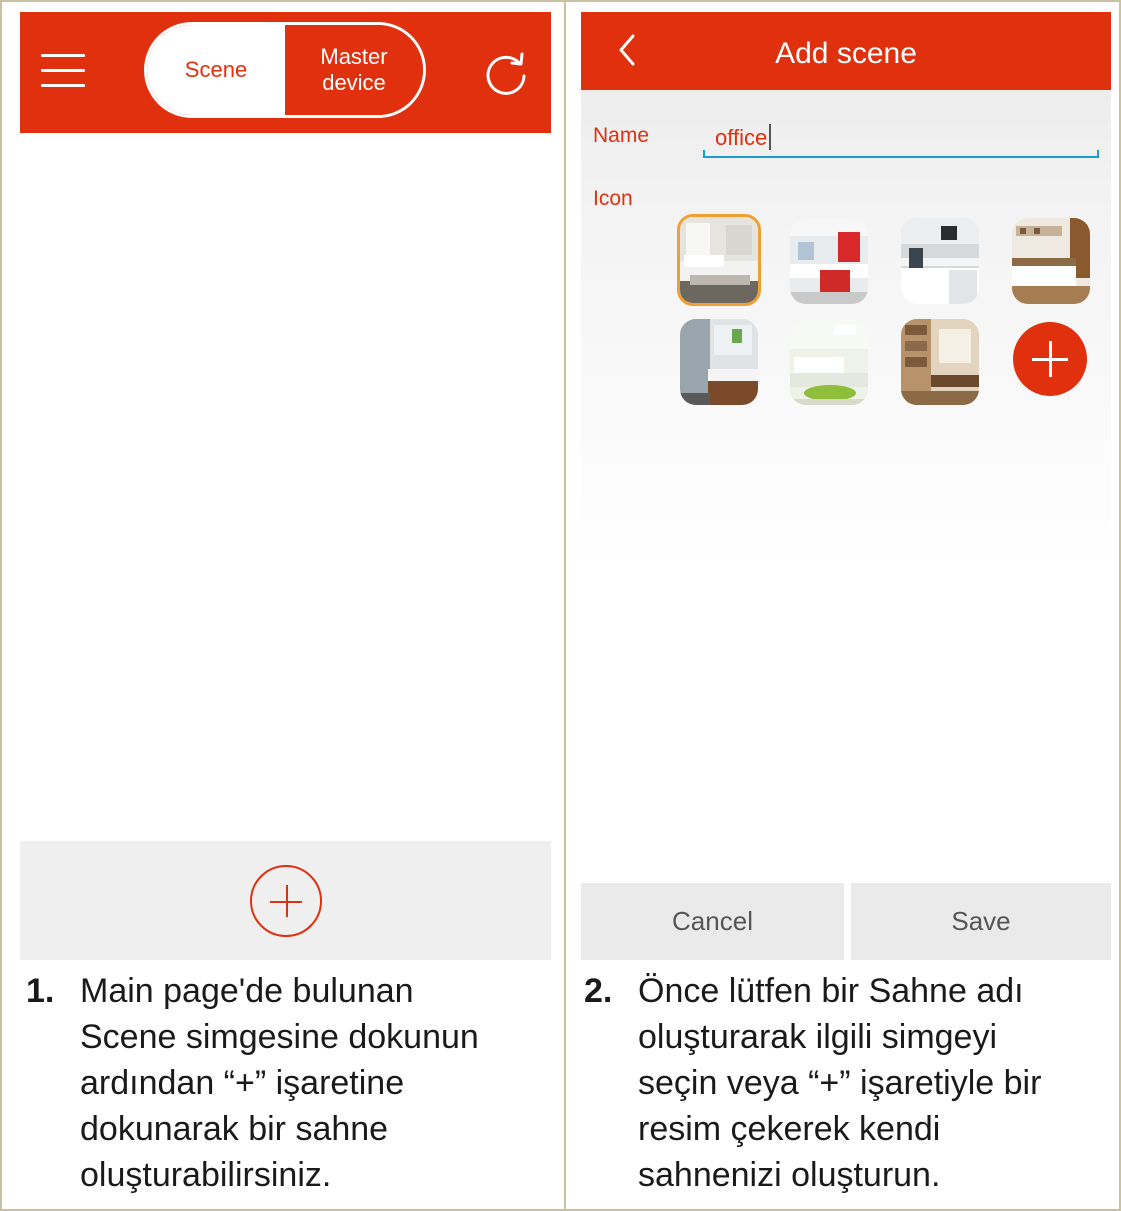 Image resolution: width=1121 pixels, height=1211 pixels. I want to click on scene-icon-bathroom, so click(719, 362).